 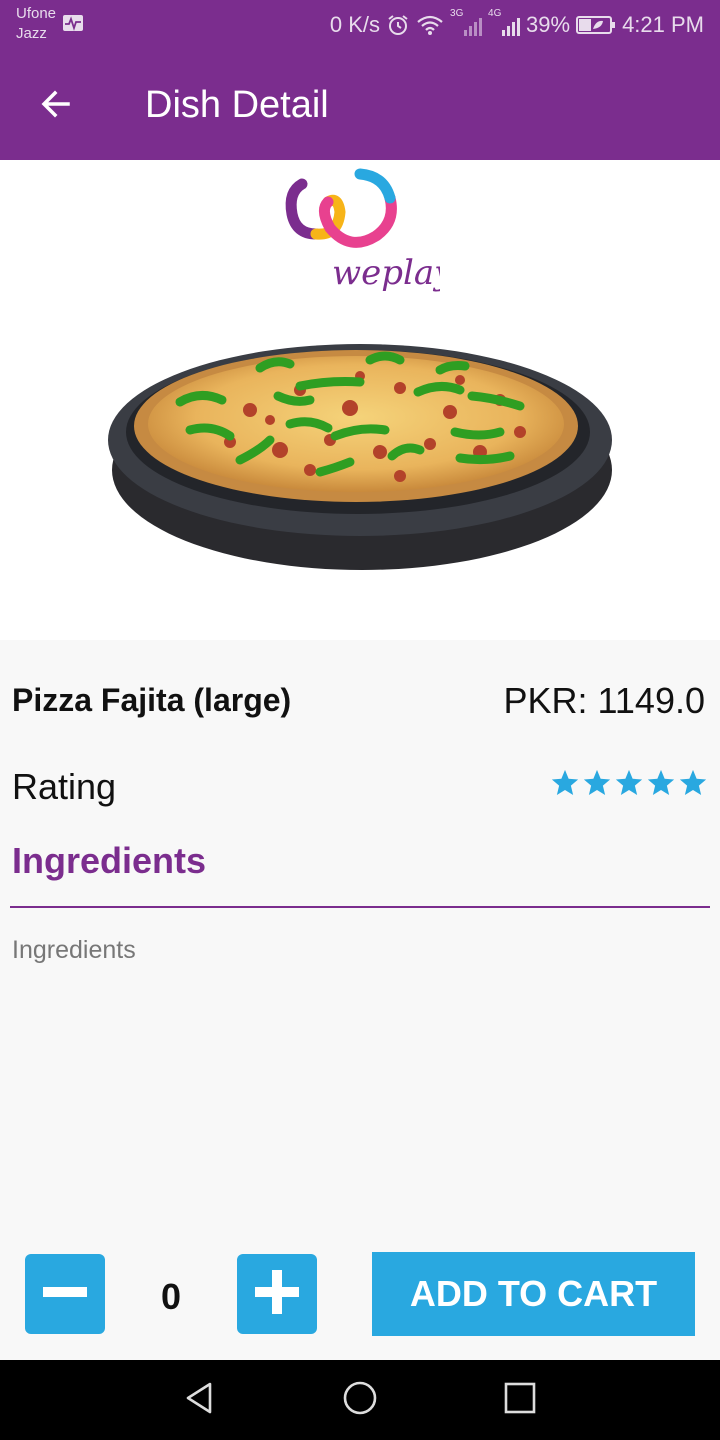 What do you see at coordinates (367, 237) in the screenshot?
I see `weplay-logo: weplay` at bounding box center [367, 237].